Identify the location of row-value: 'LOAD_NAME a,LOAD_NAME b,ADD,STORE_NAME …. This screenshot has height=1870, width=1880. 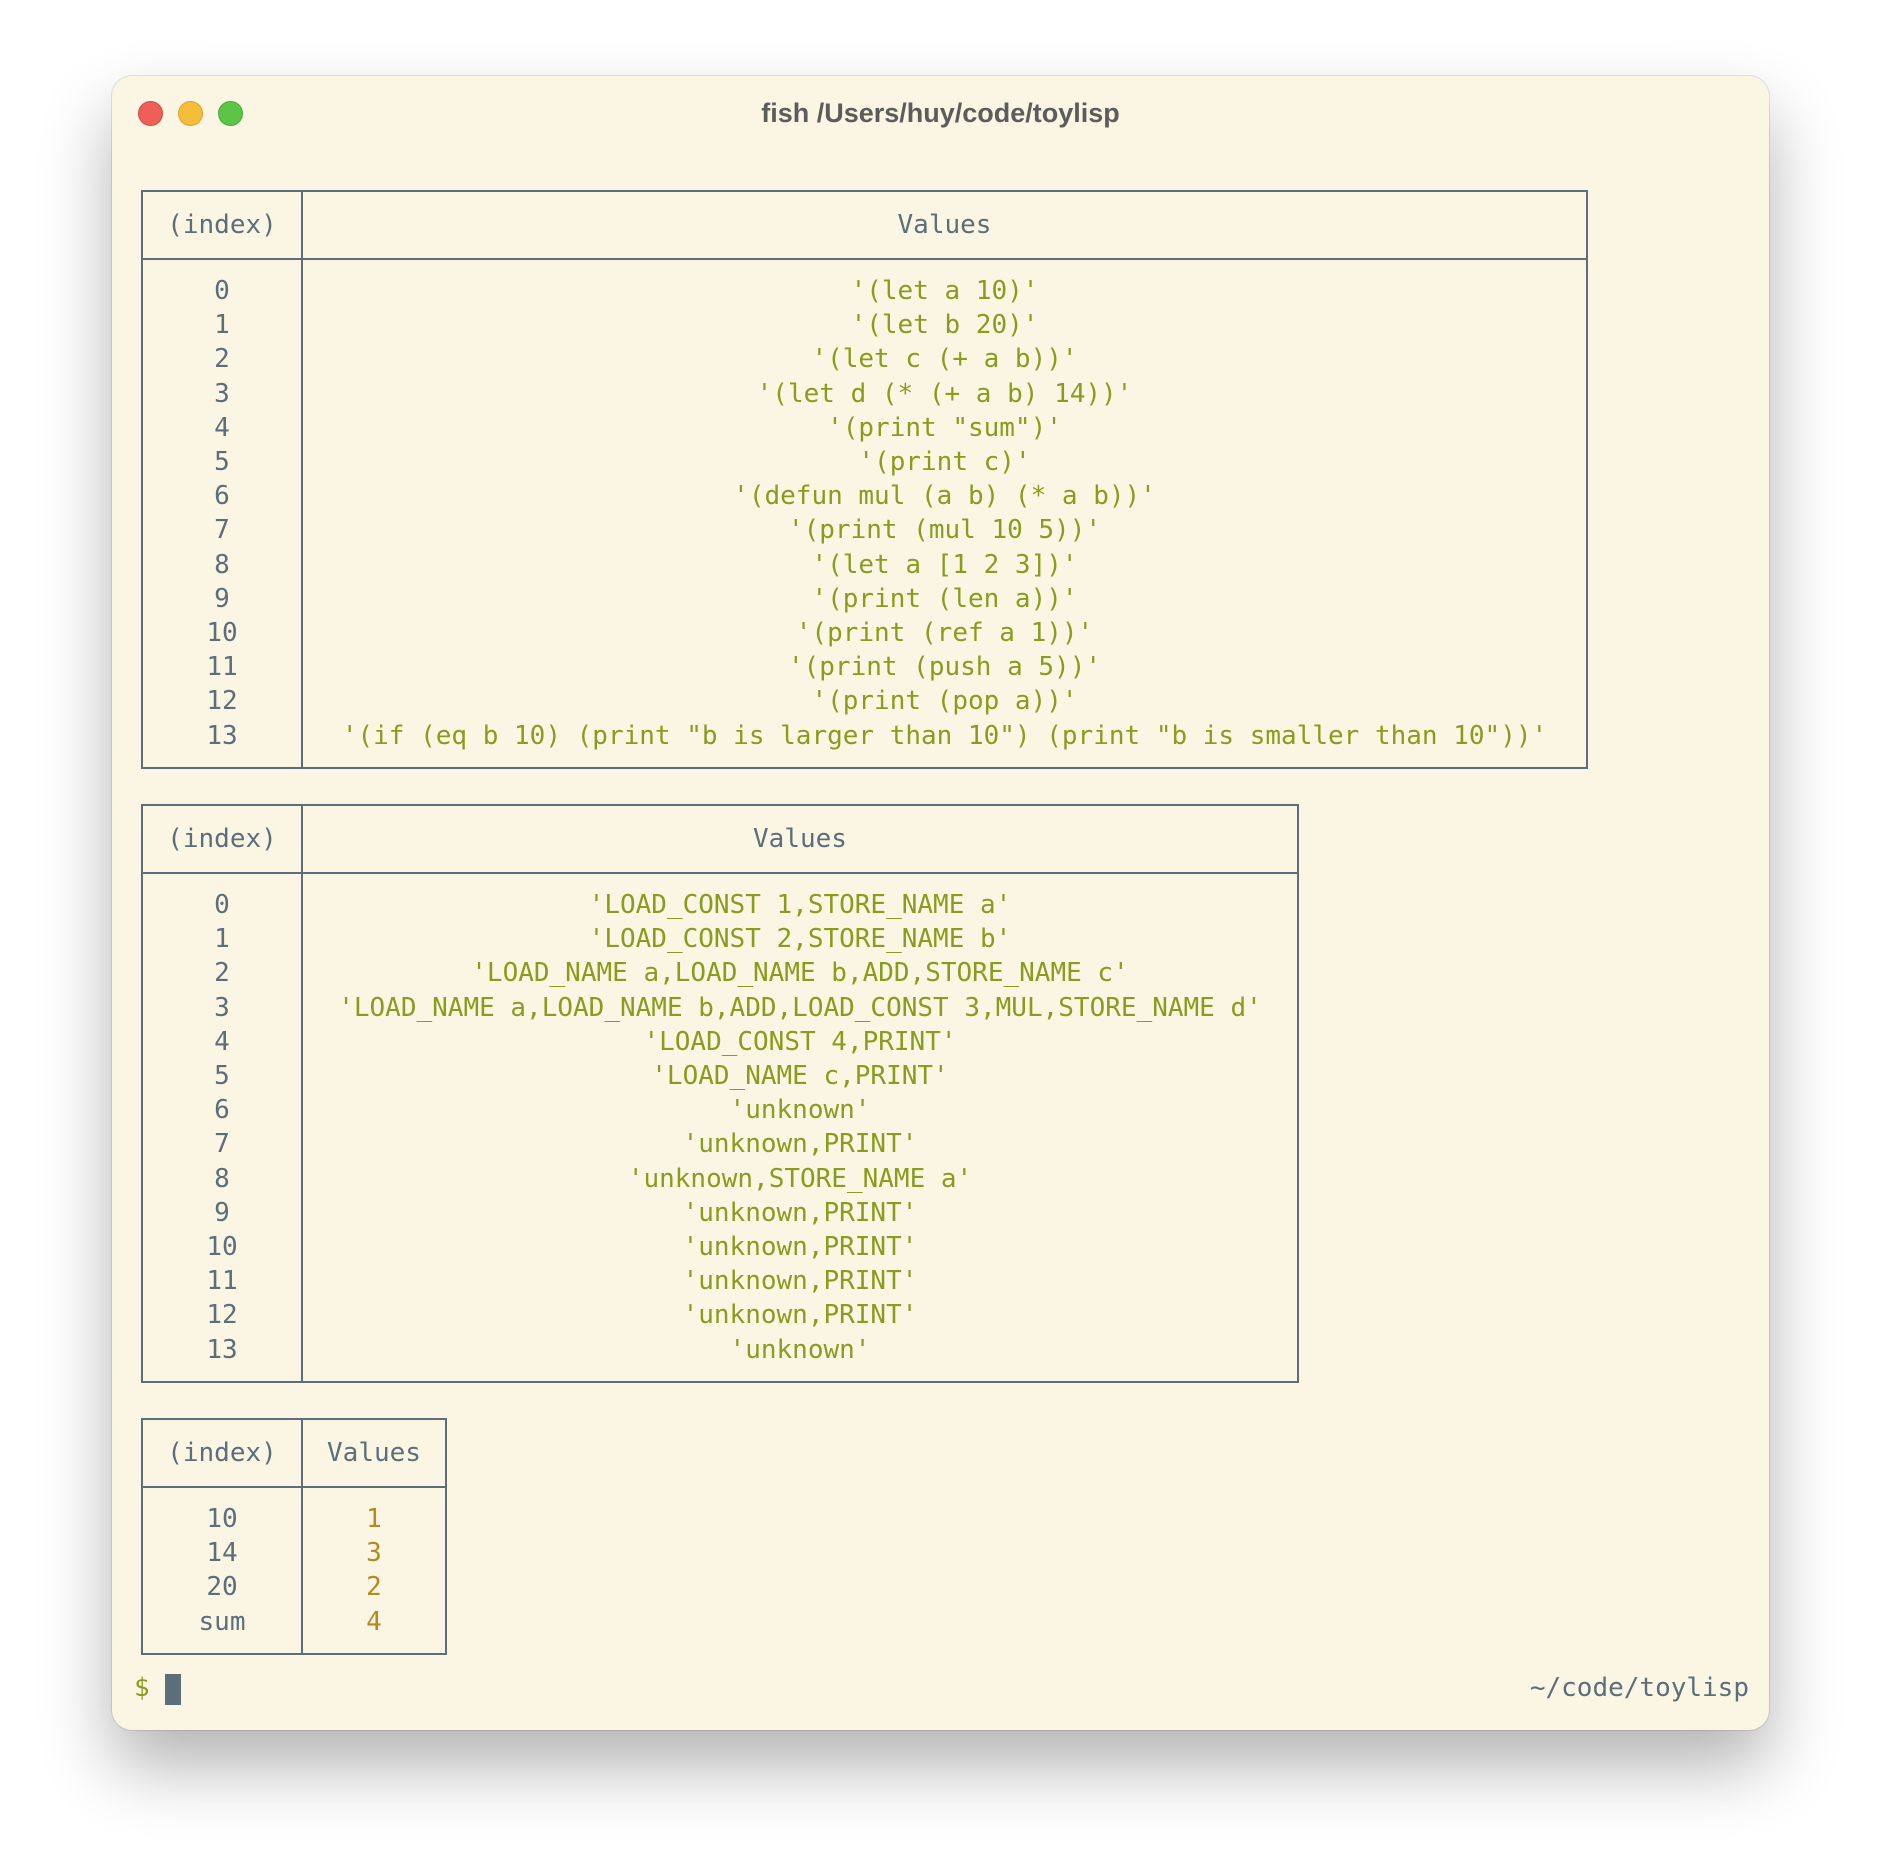
(800, 973).